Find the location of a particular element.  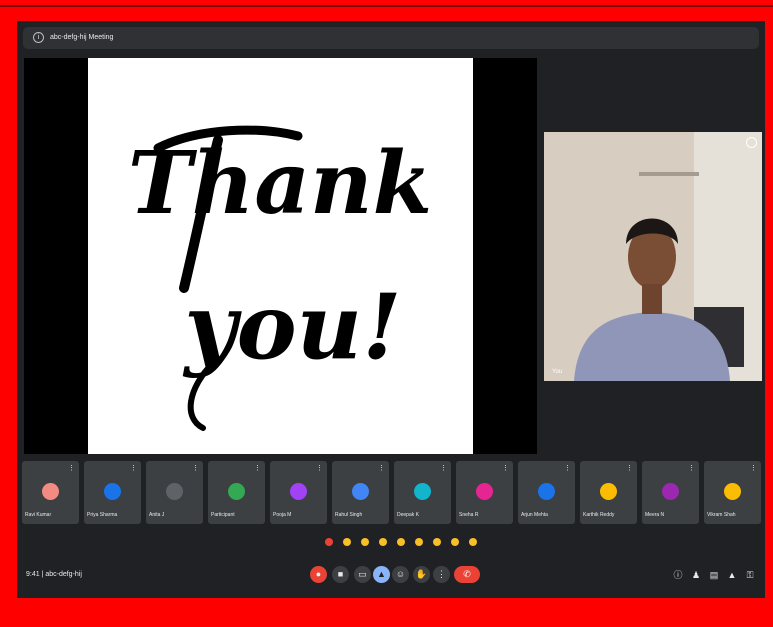

host-controls-icon: ⚿ is located at coordinates (750, 575).